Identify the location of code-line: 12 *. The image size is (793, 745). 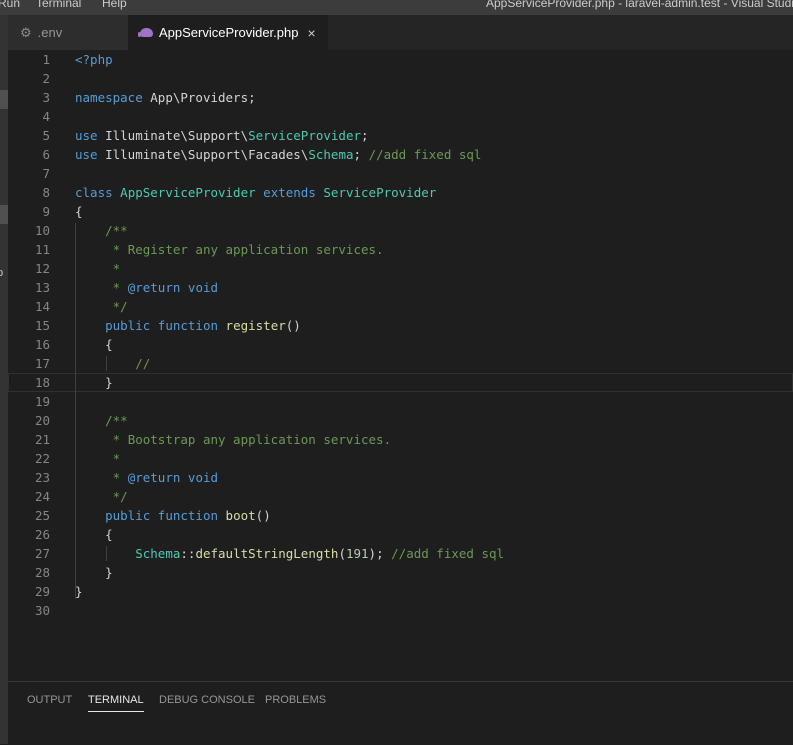
(400, 268).